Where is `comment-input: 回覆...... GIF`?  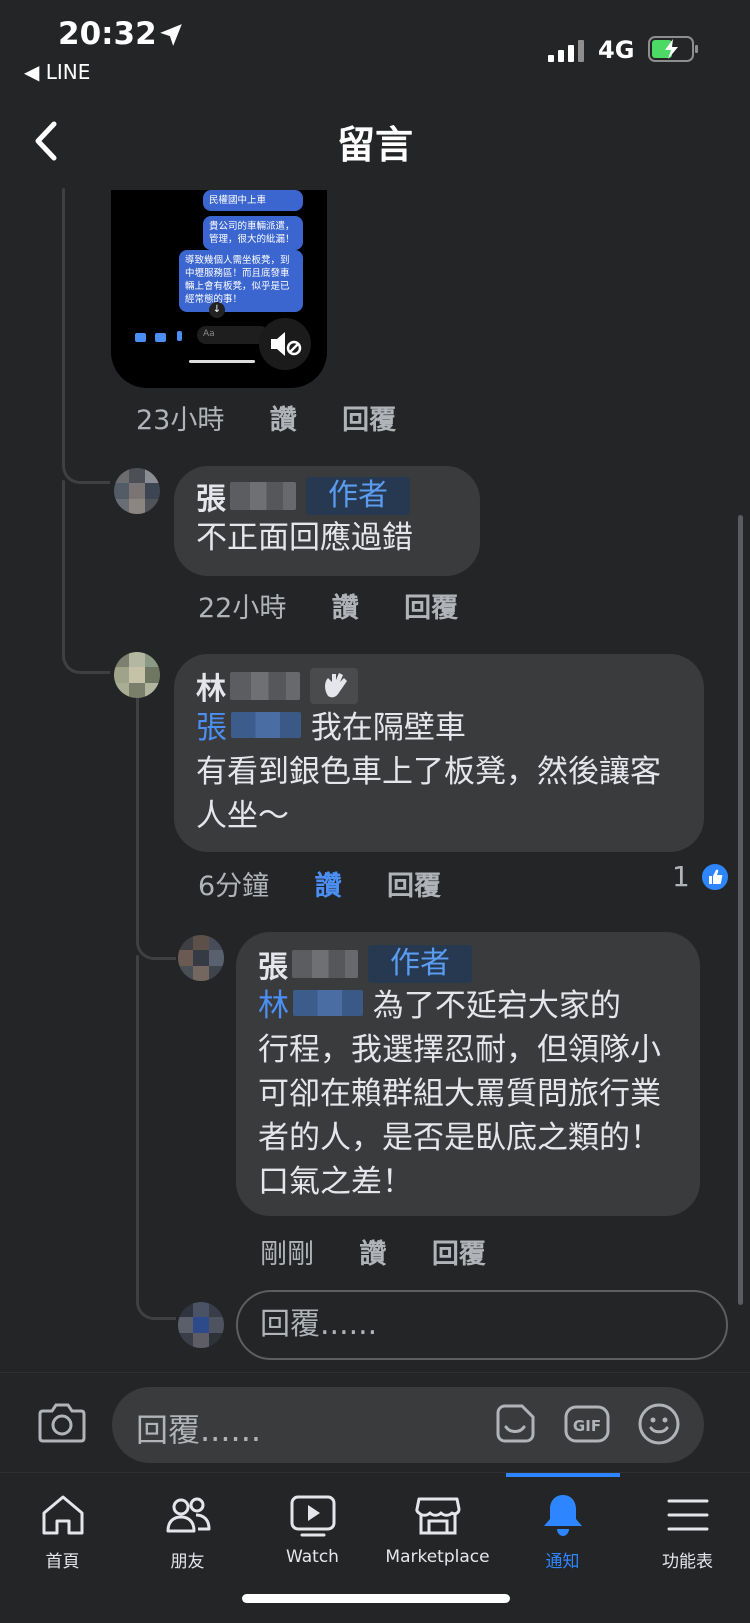
comment-input: 回覆...... GIF is located at coordinates (408, 1425).